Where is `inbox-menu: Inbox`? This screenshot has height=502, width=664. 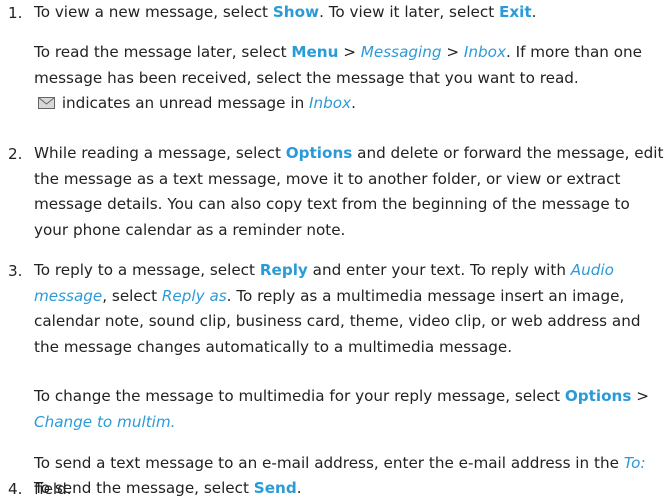
inbox-menu: Inbox is located at coordinates (484, 52).